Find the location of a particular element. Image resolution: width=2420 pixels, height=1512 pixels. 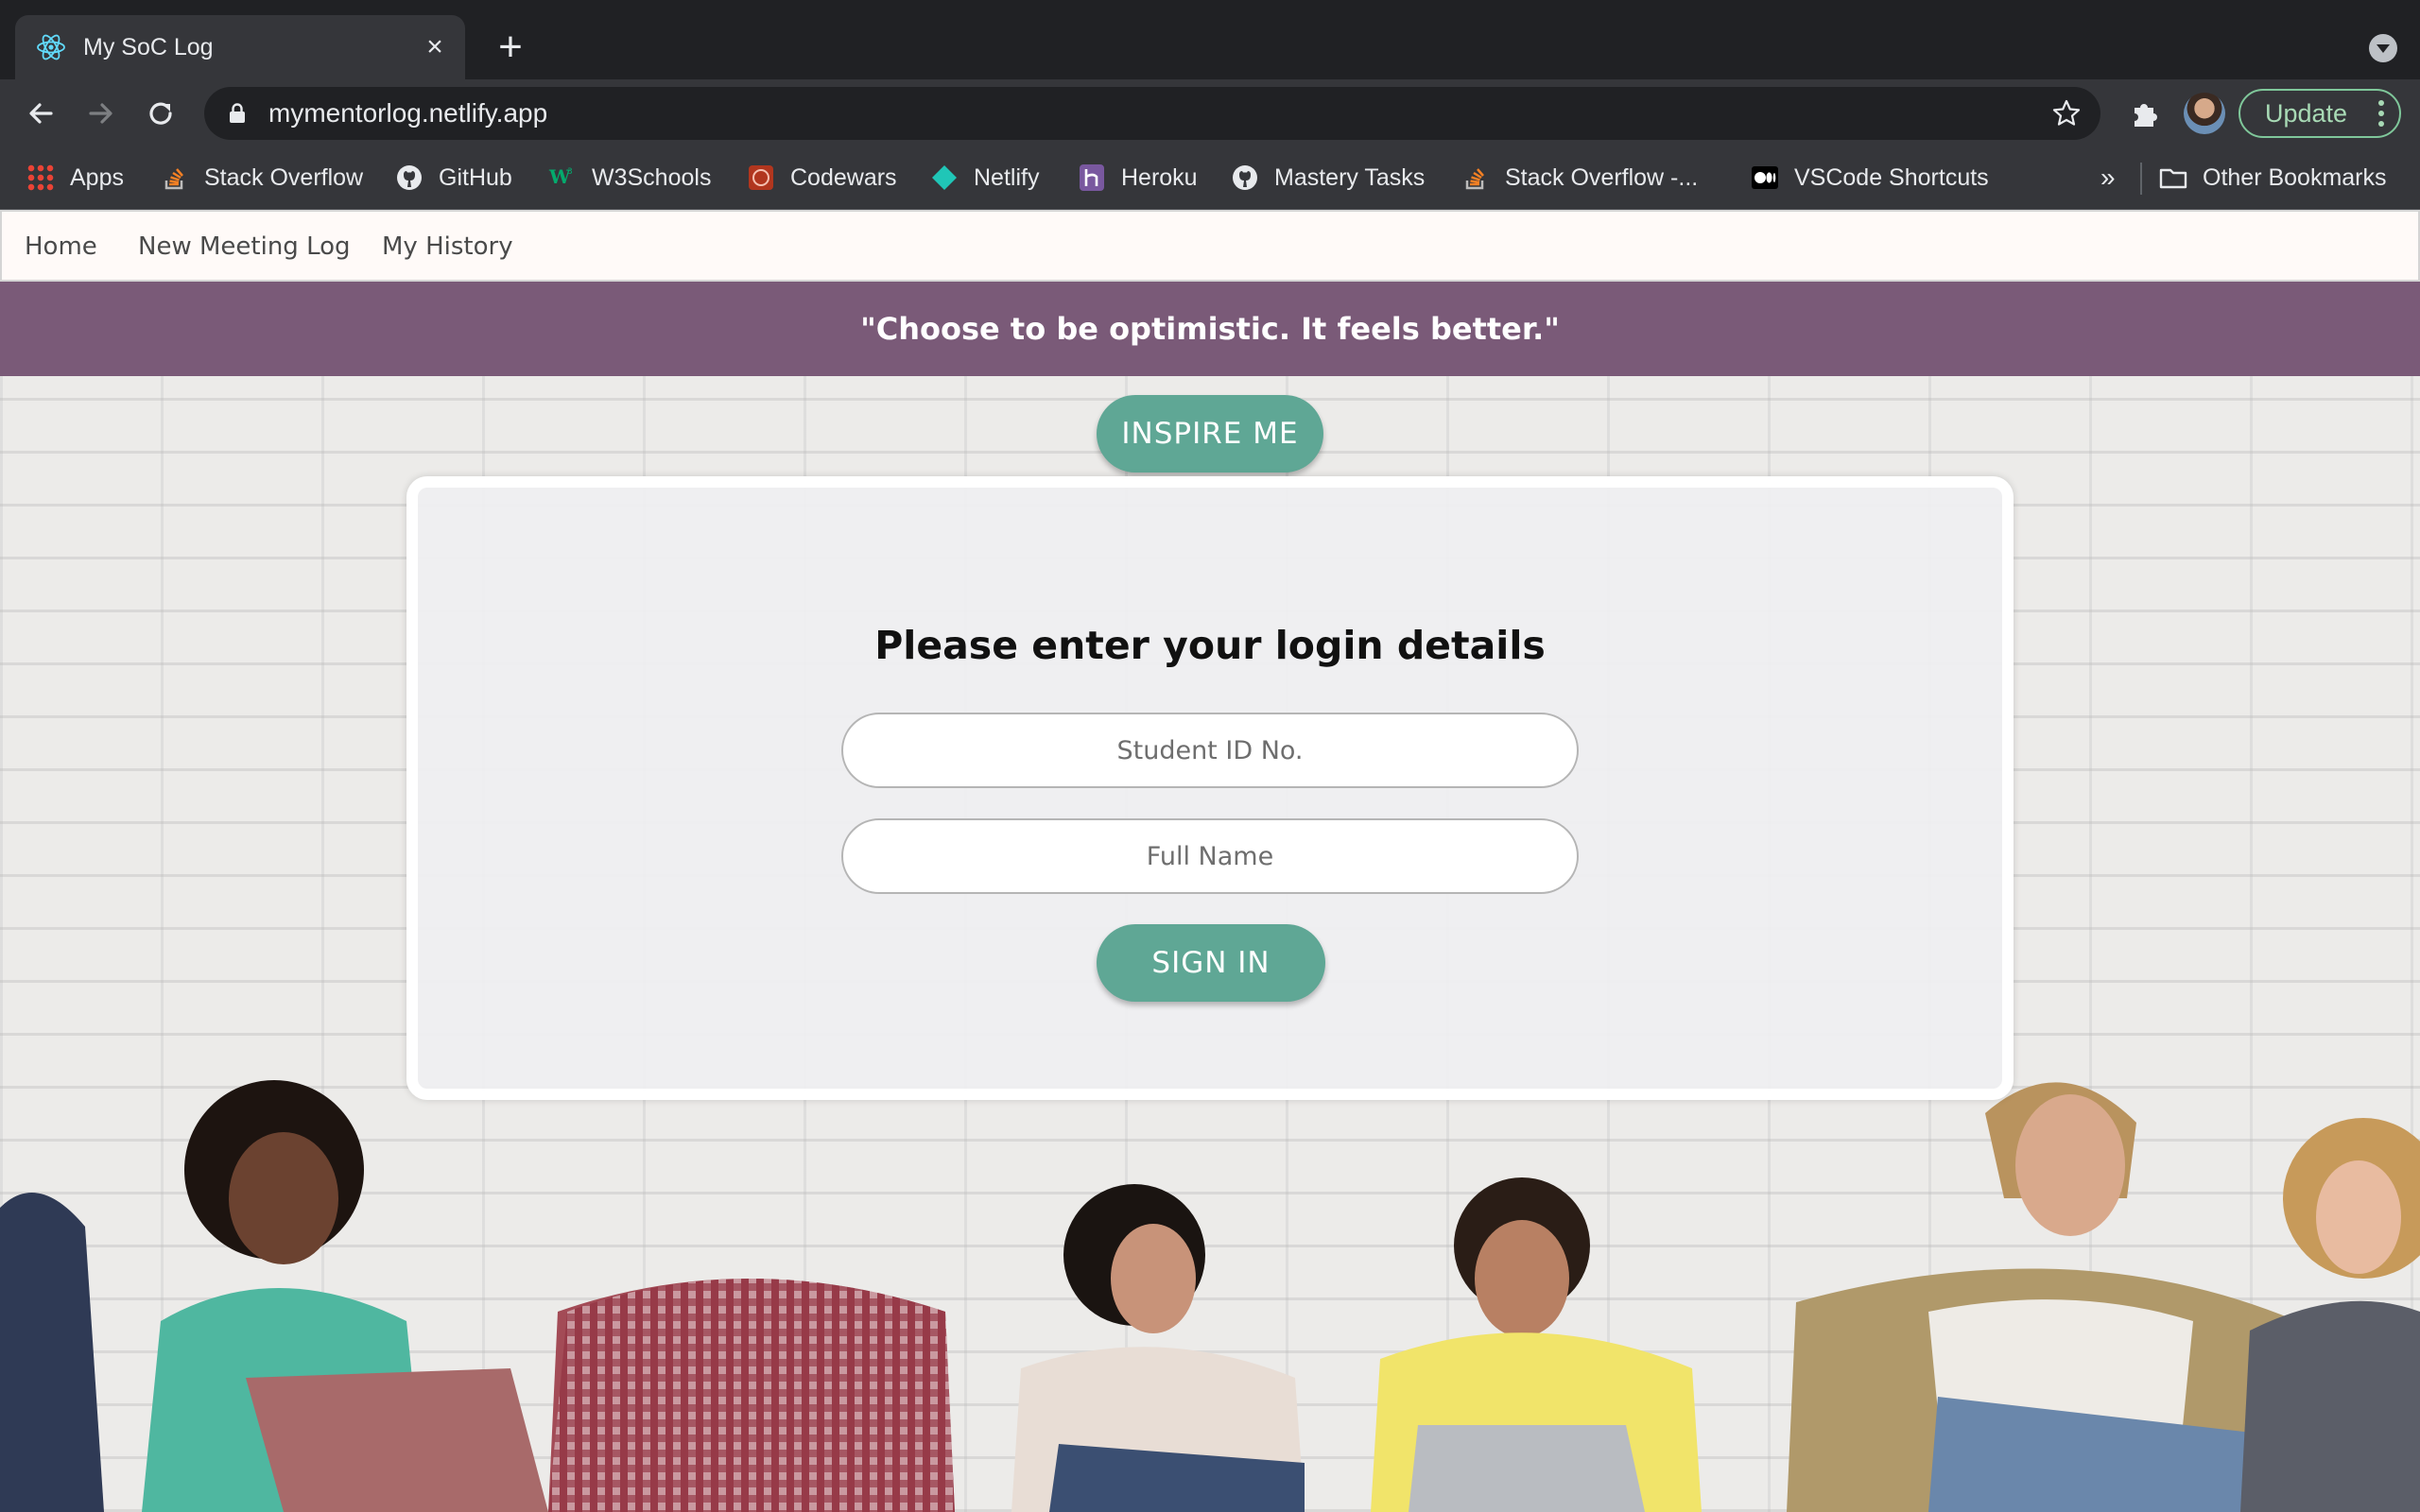

nav-home-link: Home is located at coordinates (61, 247).